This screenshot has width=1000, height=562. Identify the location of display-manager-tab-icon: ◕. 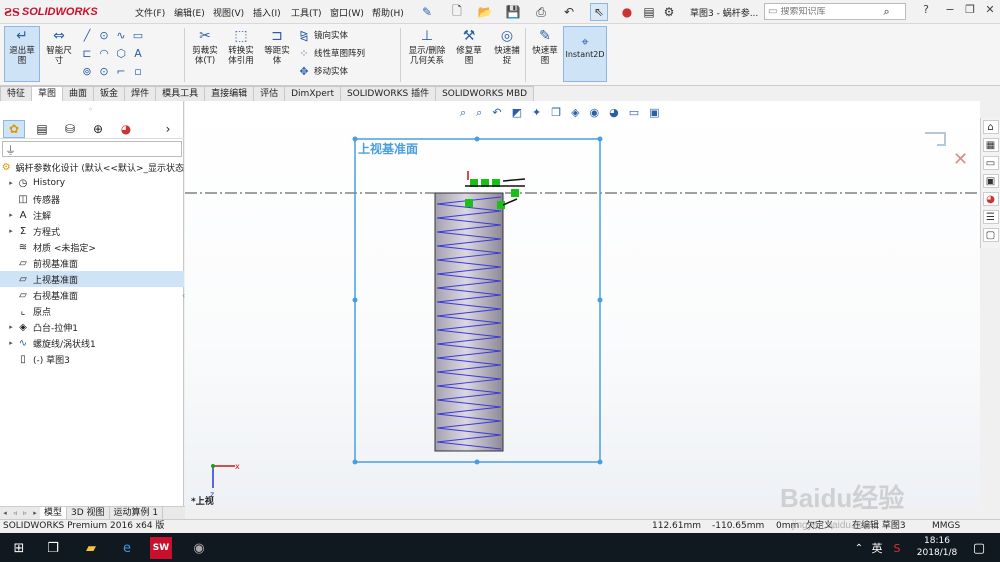
(126, 129).